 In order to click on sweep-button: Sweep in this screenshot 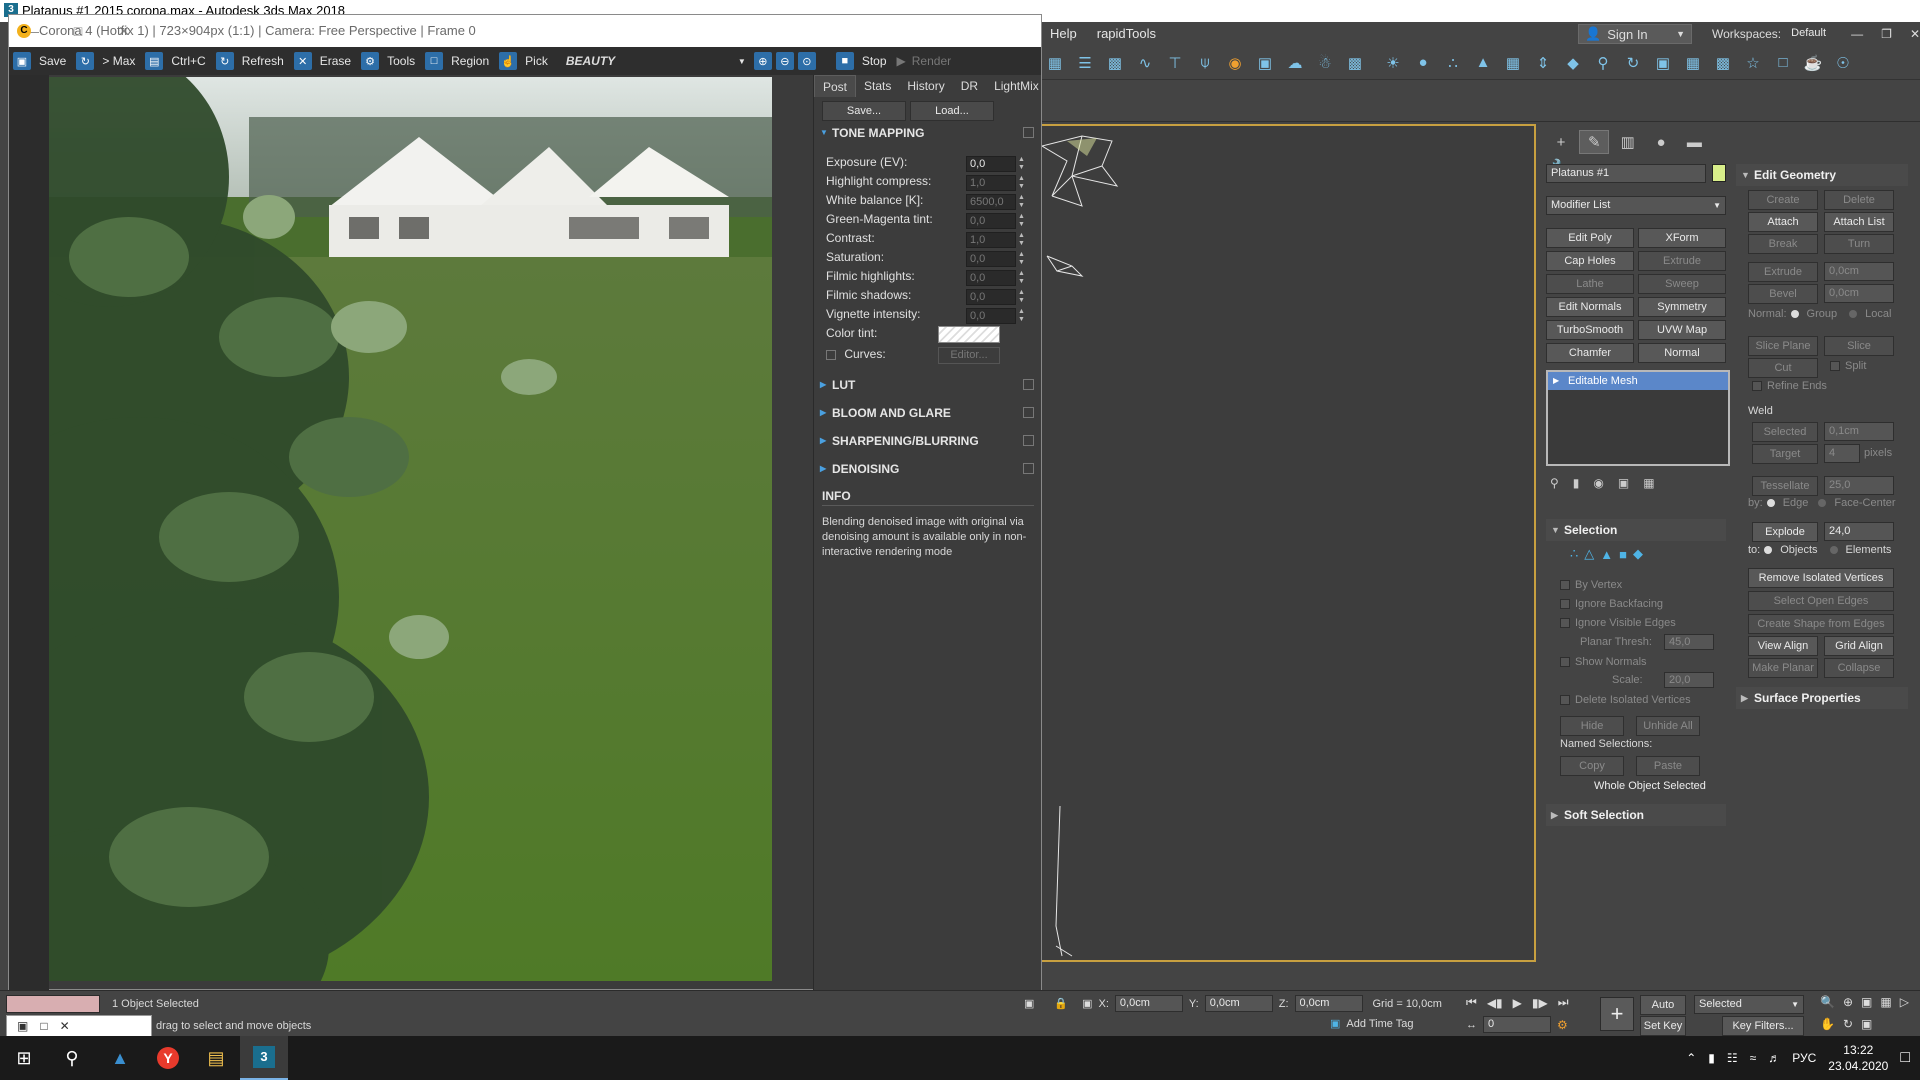, I will do `click(1682, 284)`.